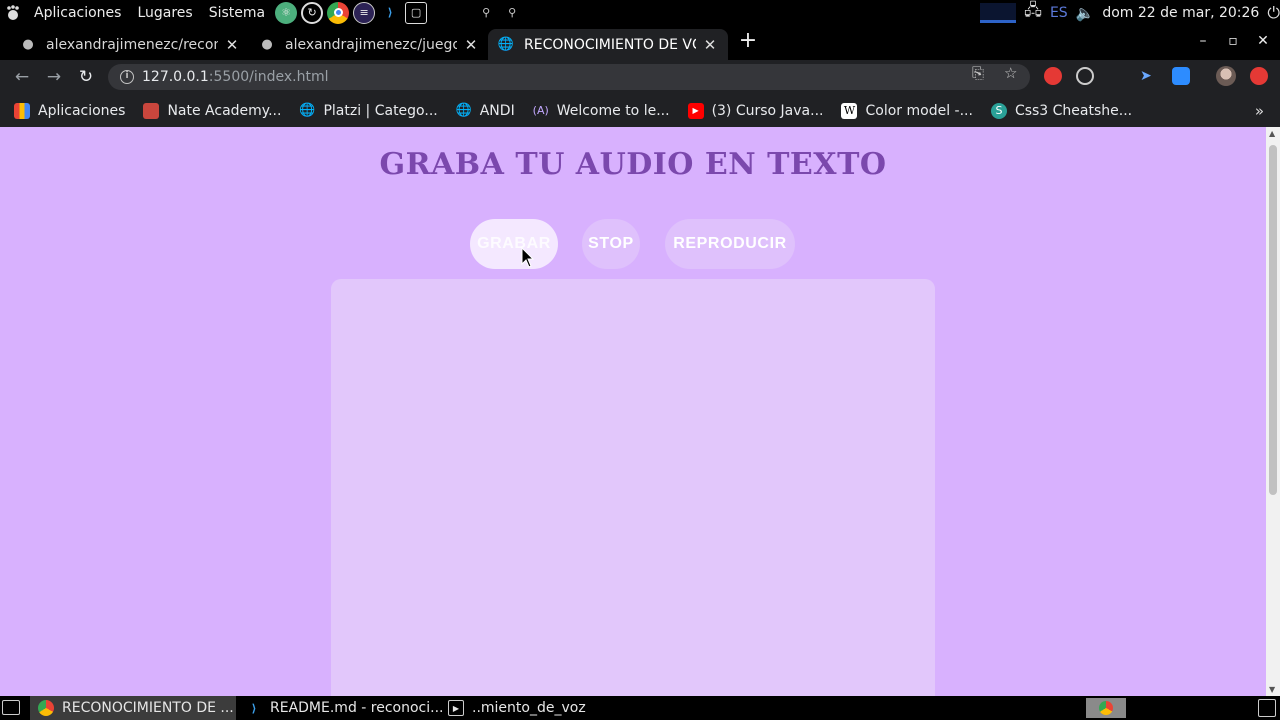 The width and height of the screenshot is (1280, 720). What do you see at coordinates (1259, 76) in the screenshot?
I see `extension-update-icon` at bounding box center [1259, 76].